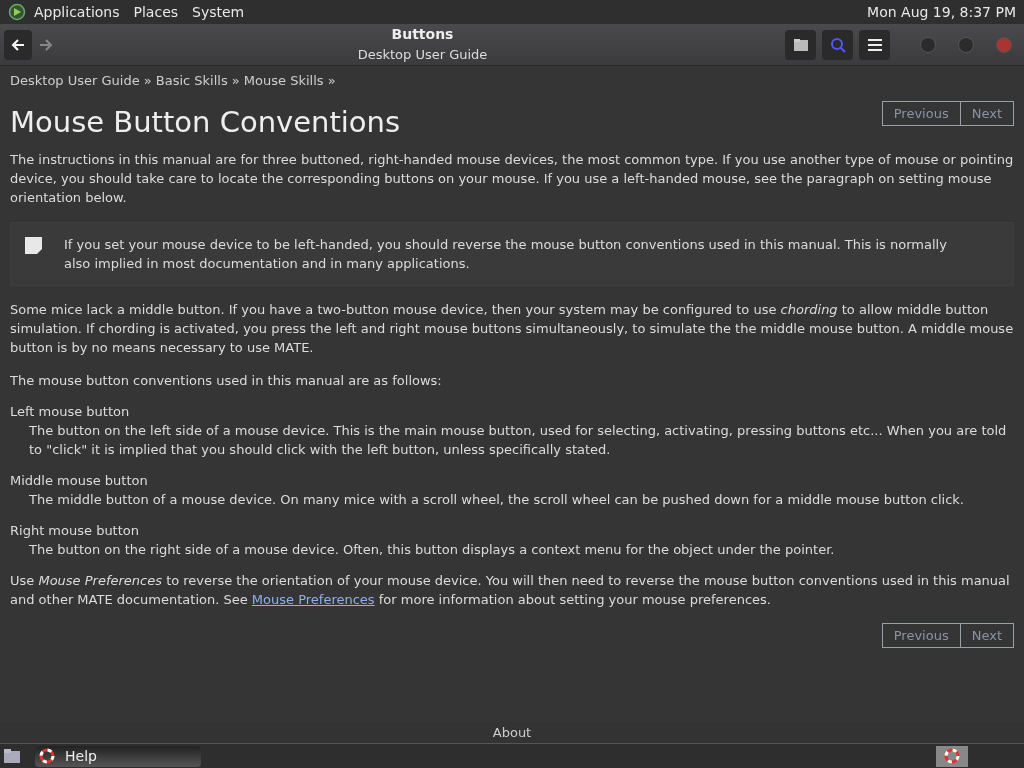 This screenshot has width=1024, height=768. I want to click on menu-icon, so click(874, 44).